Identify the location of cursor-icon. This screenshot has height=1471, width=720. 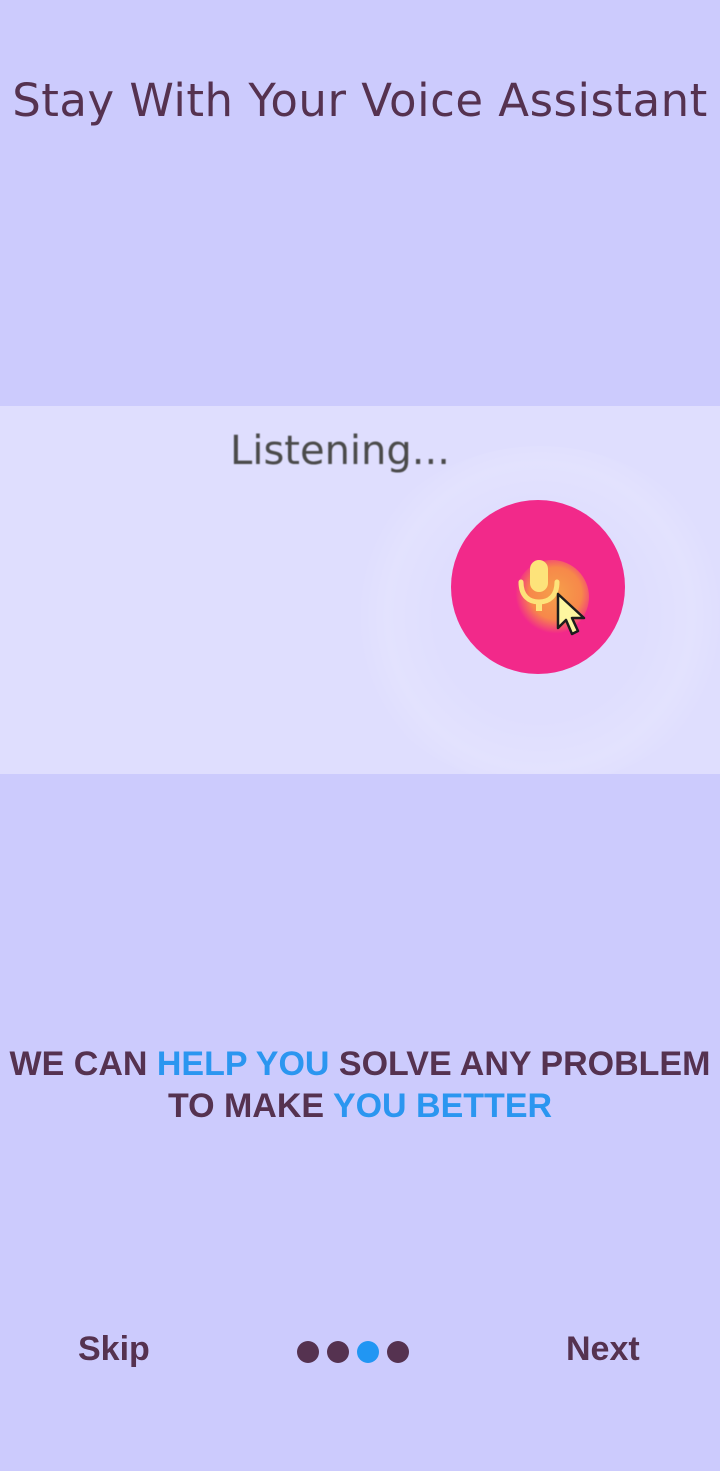
(571, 614).